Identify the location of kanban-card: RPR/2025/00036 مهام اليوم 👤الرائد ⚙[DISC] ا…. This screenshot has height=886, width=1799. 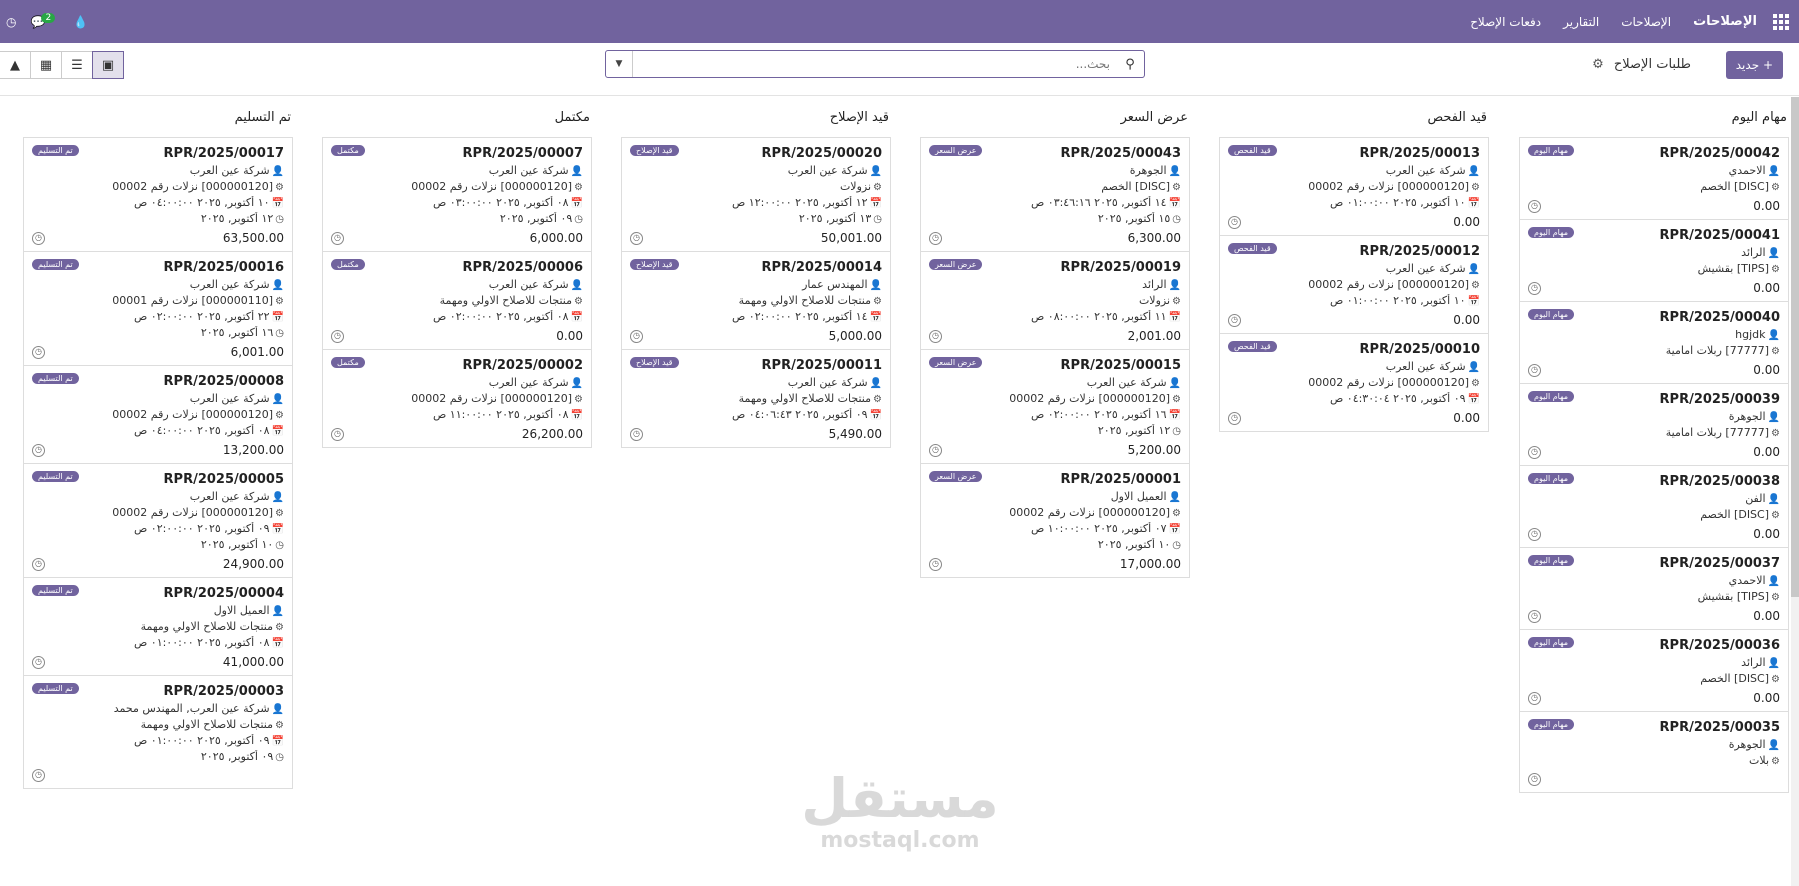
(1654, 670).